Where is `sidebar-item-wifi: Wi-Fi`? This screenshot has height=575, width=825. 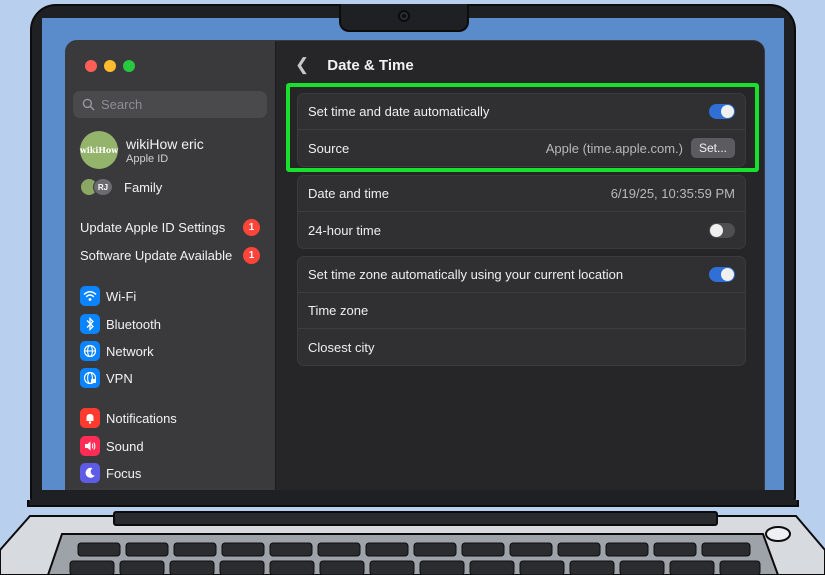 sidebar-item-wifi: Wi-Fi is located at coordinates (108, 296).